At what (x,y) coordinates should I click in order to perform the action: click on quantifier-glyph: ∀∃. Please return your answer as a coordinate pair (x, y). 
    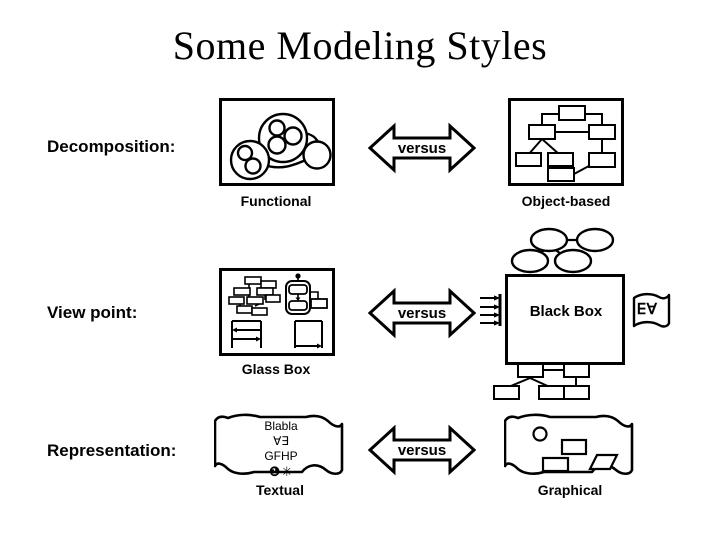
    Looking at the image, I should click on (647, 309).